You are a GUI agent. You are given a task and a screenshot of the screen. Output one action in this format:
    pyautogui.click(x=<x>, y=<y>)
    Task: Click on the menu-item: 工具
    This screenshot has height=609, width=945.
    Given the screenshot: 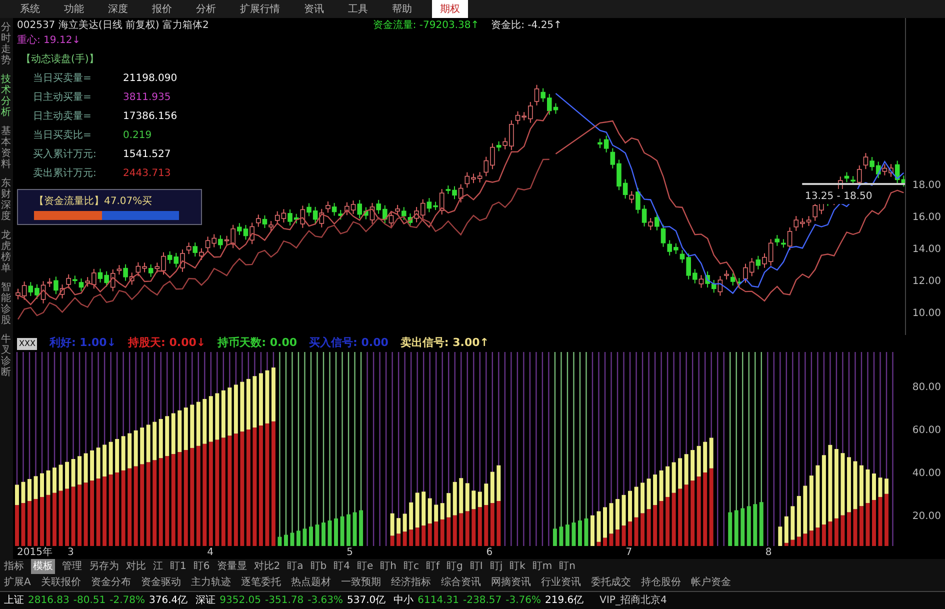 What is the action you would take?
    pyautogui.click(x=358, y=9)
    